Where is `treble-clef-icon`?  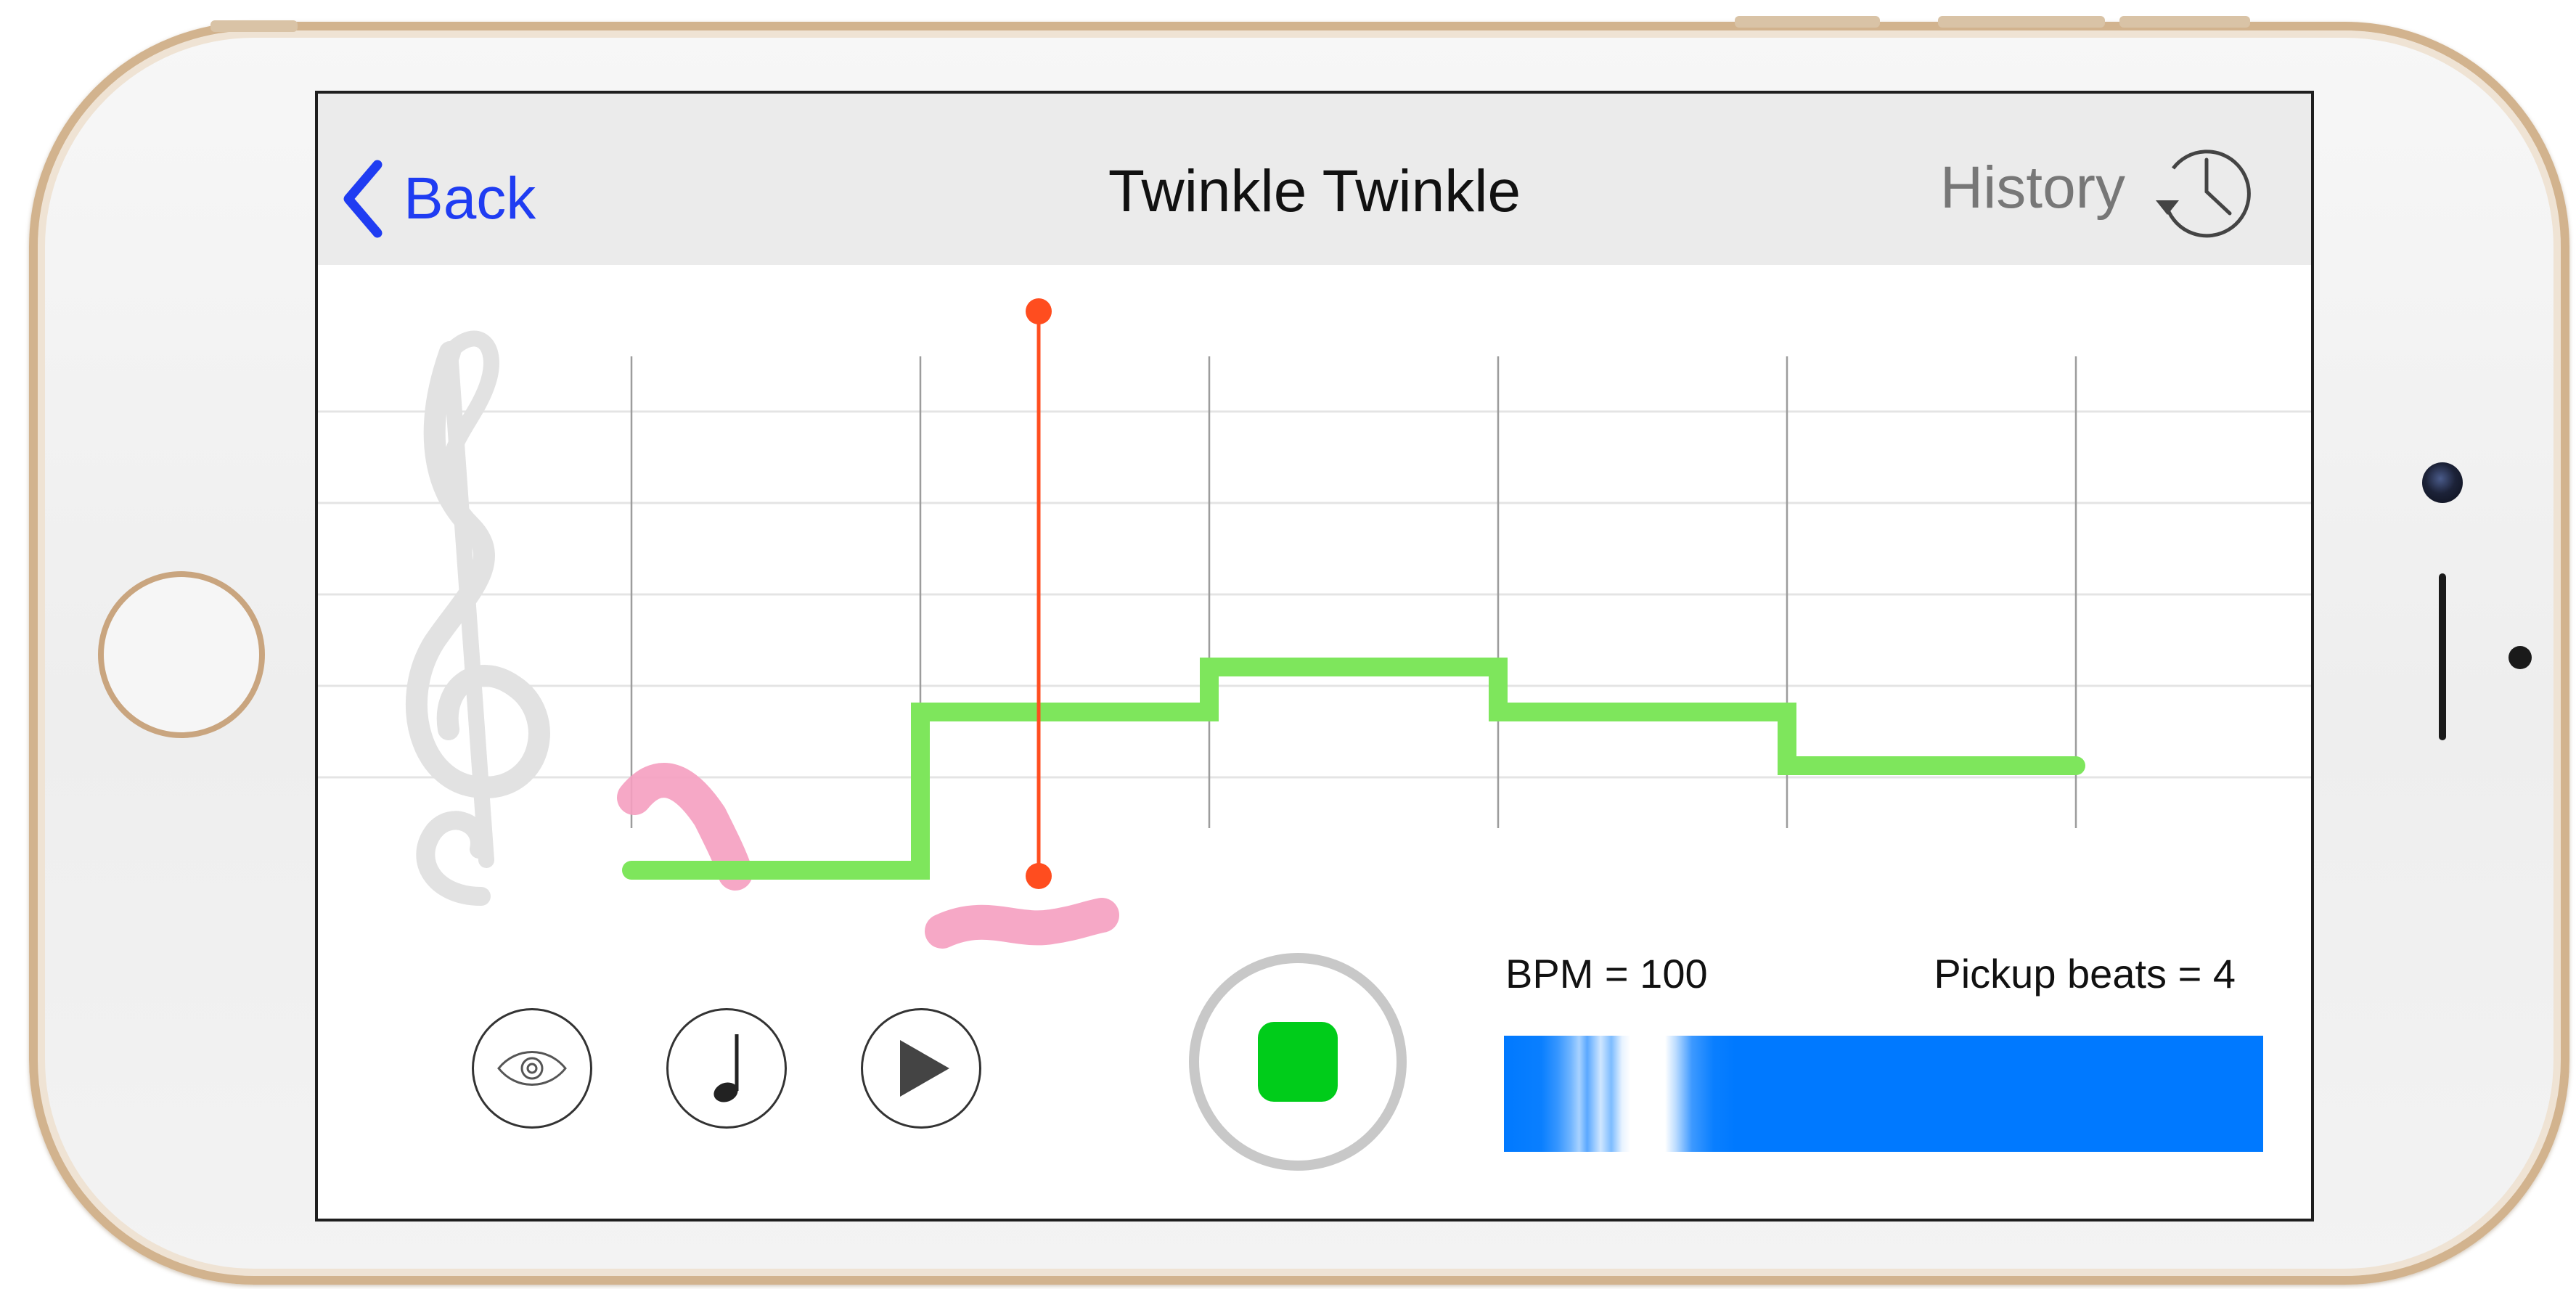 treble-clef-icon is located at coordinates (478, 618).